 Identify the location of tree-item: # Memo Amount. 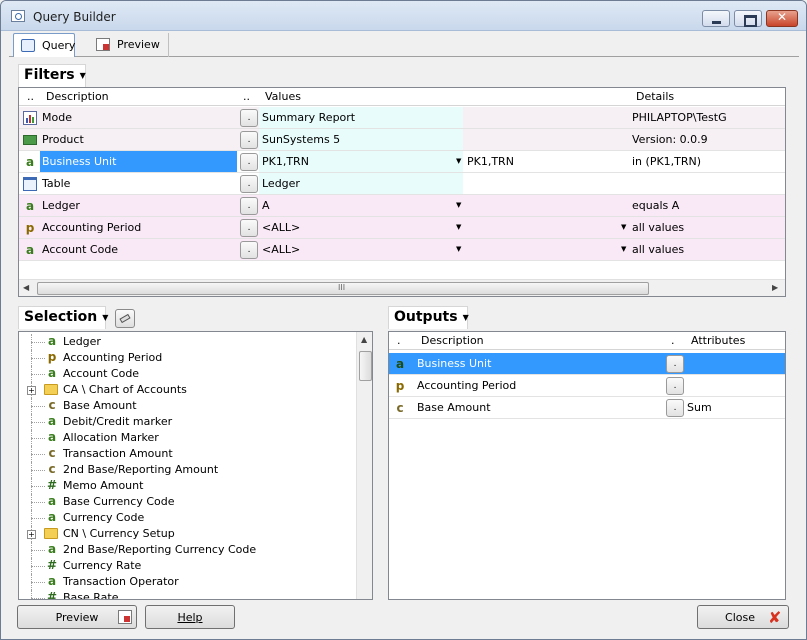
(187, 486).